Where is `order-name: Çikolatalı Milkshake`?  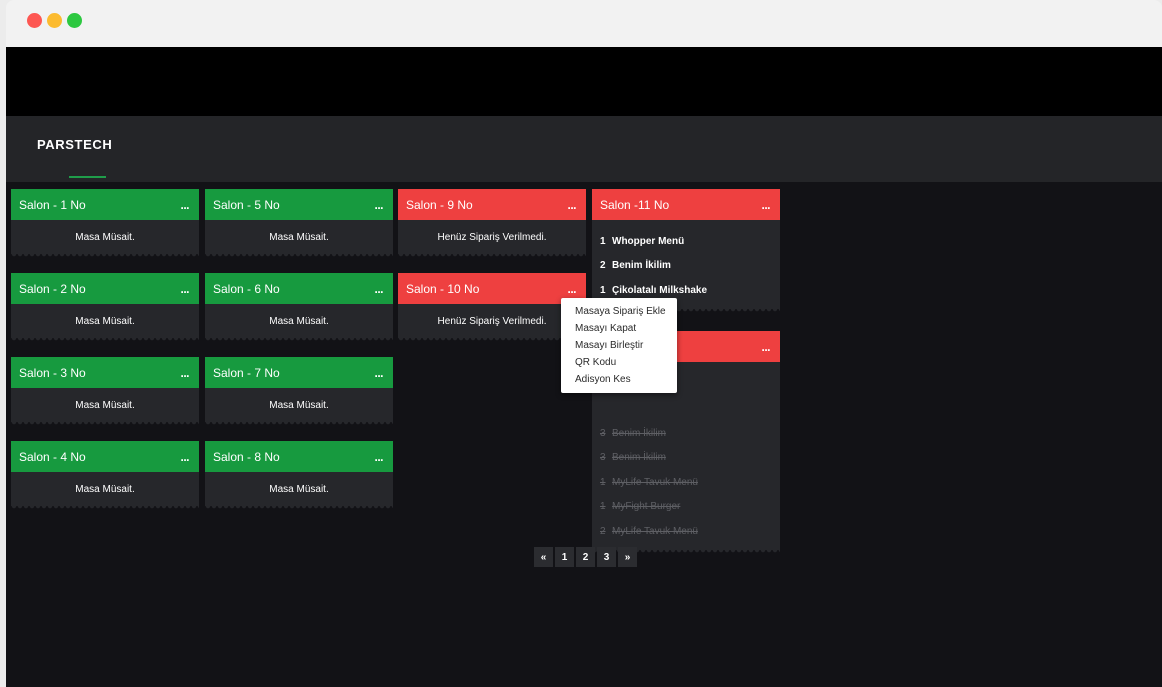
order-name: Çikolatalı Milkshake is located at coordinates (660, 290).